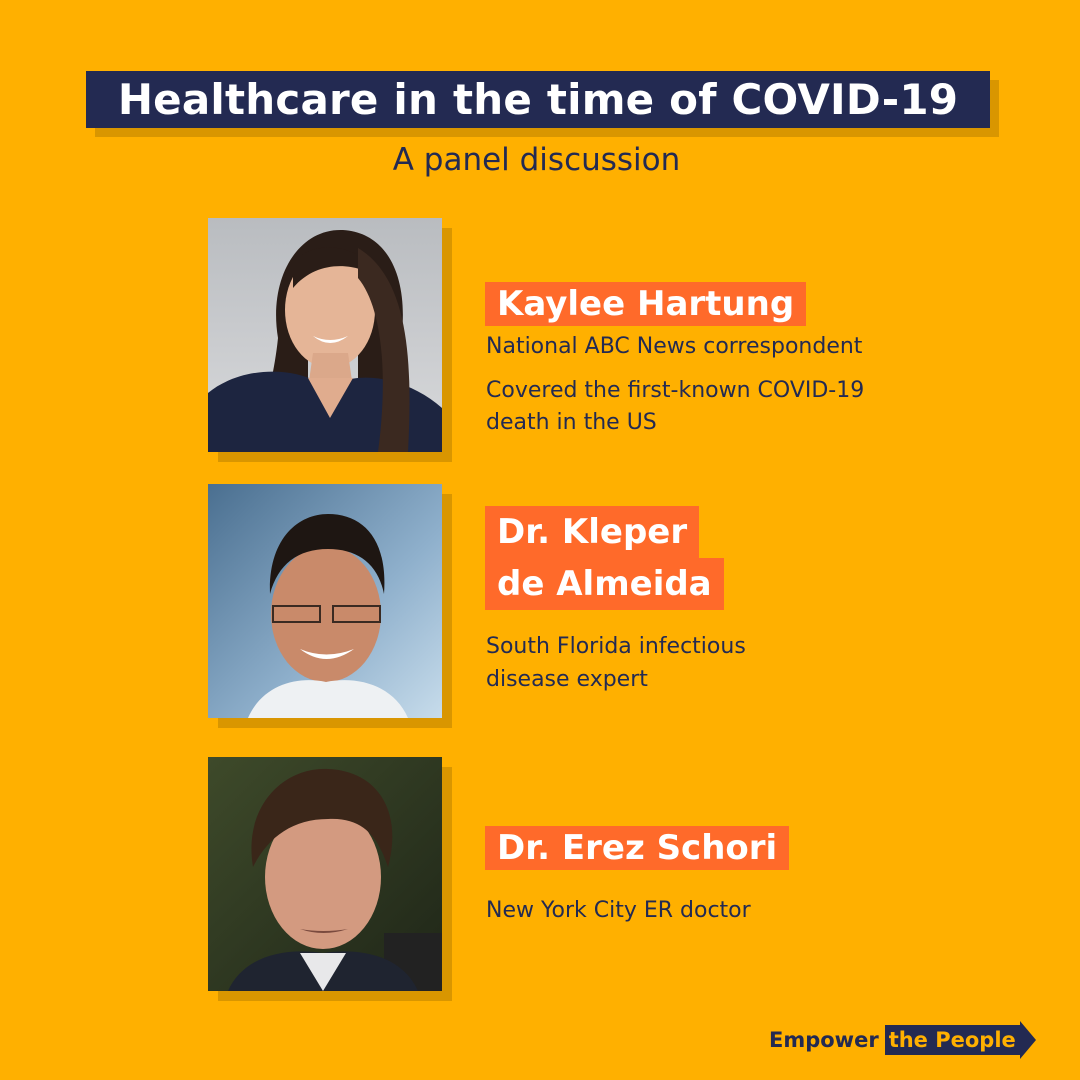 Image resolution: width=1080 pixels, height=1080 pixels. I want to click on panelist-1-card, so click(330, 340).